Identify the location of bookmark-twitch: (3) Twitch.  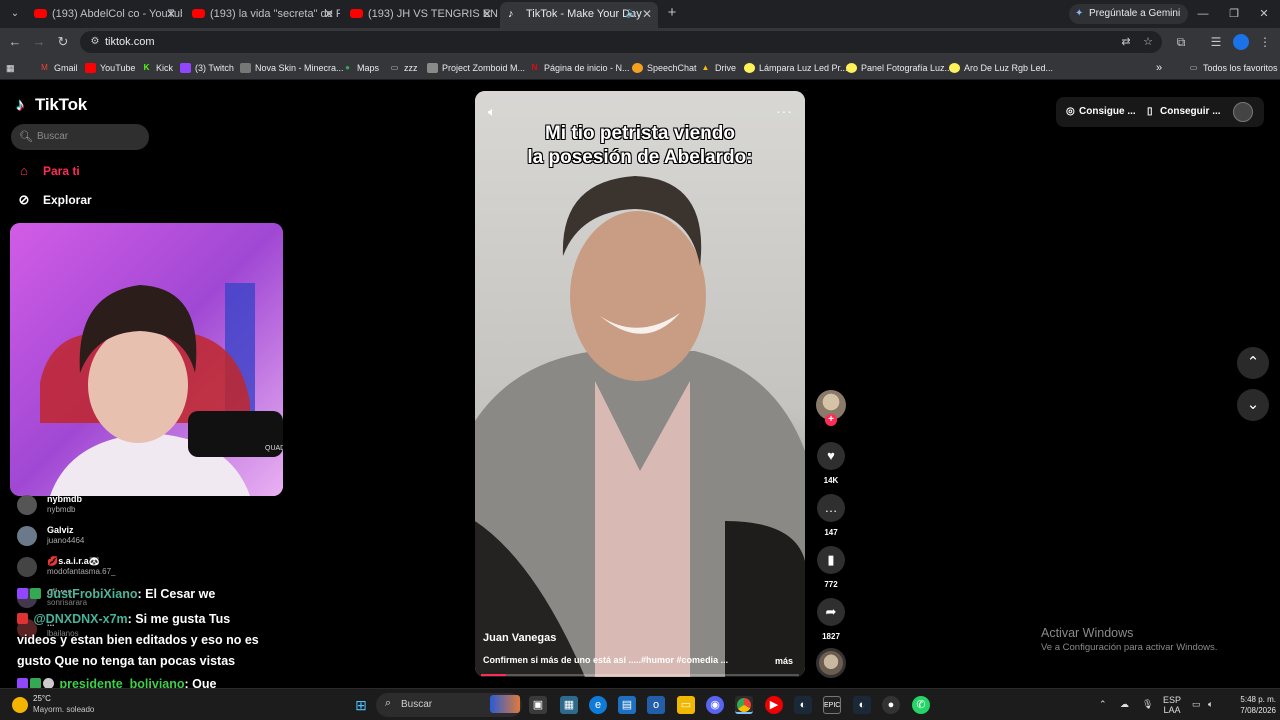
(207, 68).